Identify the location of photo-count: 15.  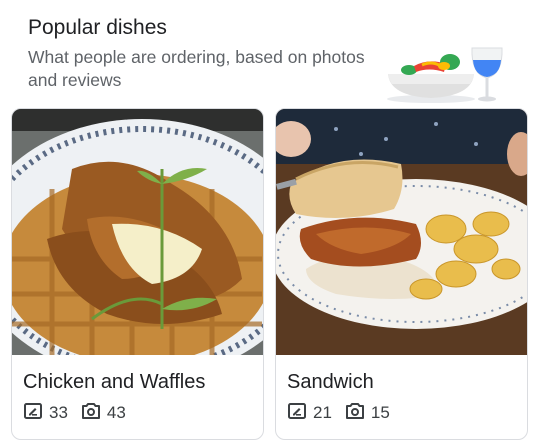
(367, 413).